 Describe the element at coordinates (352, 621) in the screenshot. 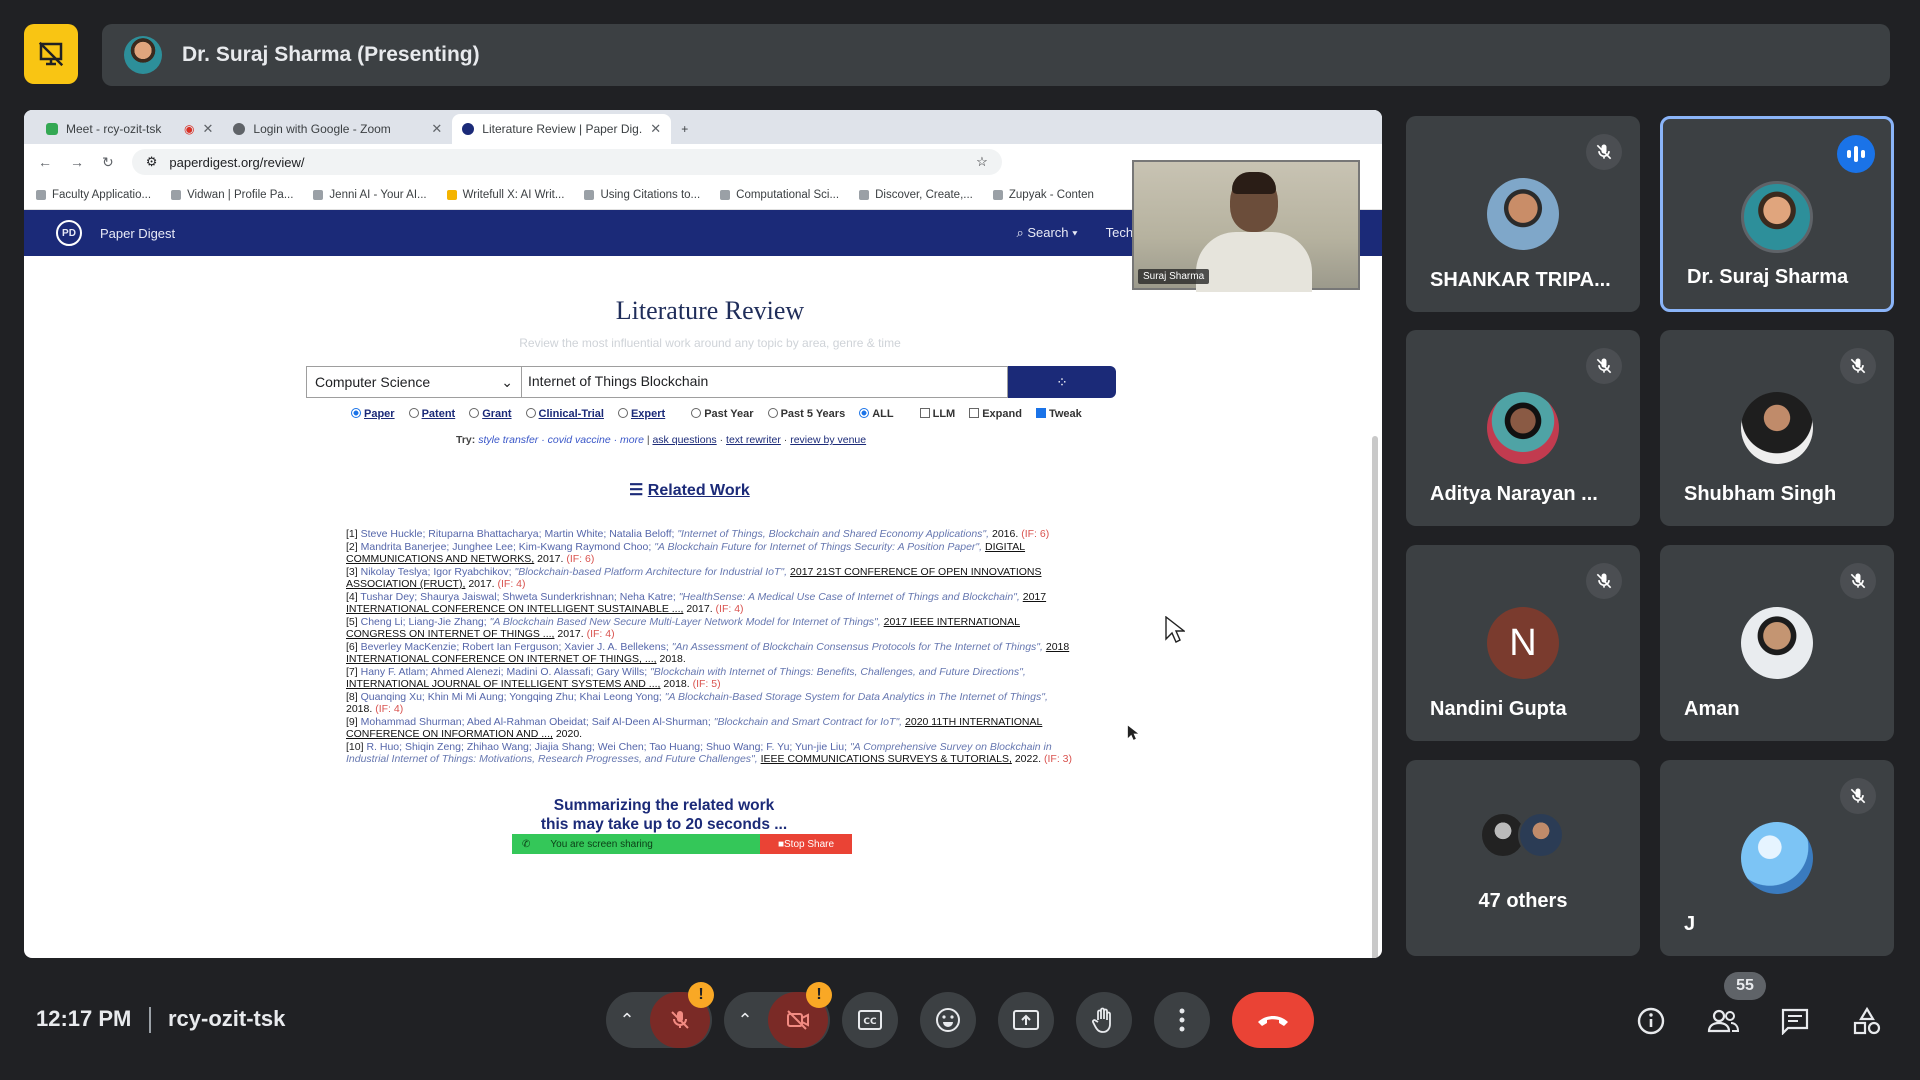

I see `reference-number: [5]` at that location.